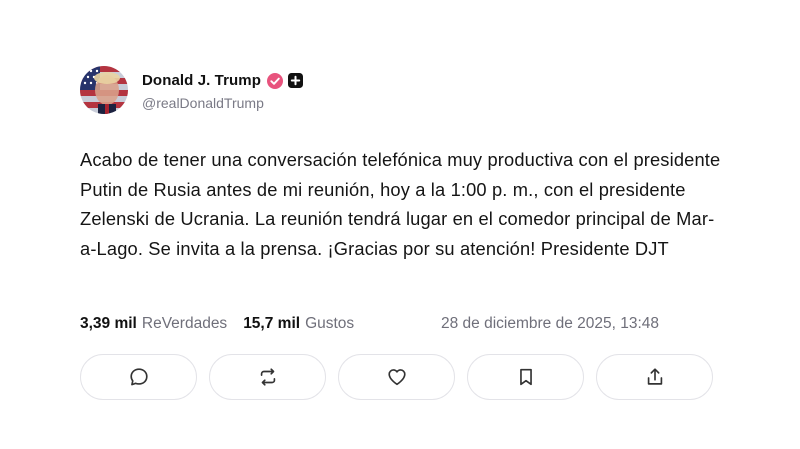 The image size is (800, 449). I want to click on bookmark-button, so click(525, 377).